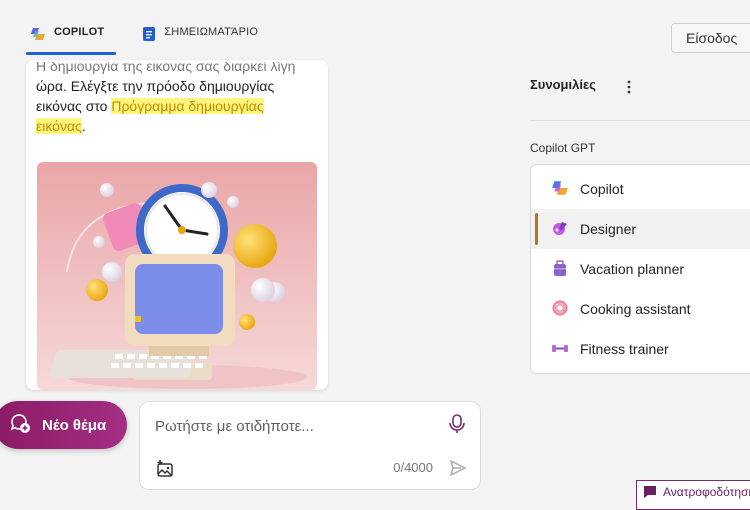  I want to click on gpt-item-label: Cooking assistant, so click(635, 309).